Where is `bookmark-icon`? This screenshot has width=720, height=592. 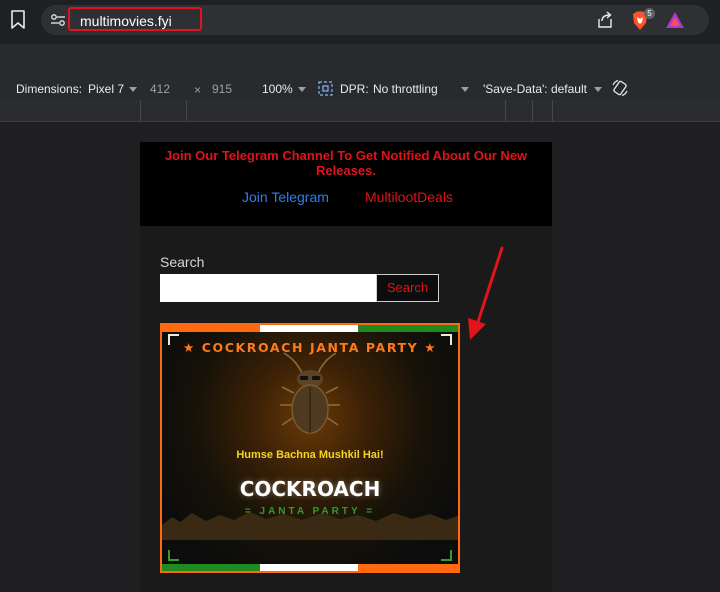 bookmark-icon is located at coordinates (18, 20).